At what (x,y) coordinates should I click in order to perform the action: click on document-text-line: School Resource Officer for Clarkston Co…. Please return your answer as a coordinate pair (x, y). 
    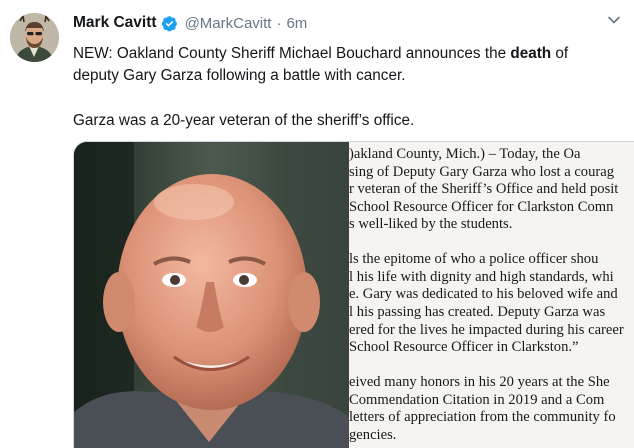
    Looking at the image, I should click on (481, 207).